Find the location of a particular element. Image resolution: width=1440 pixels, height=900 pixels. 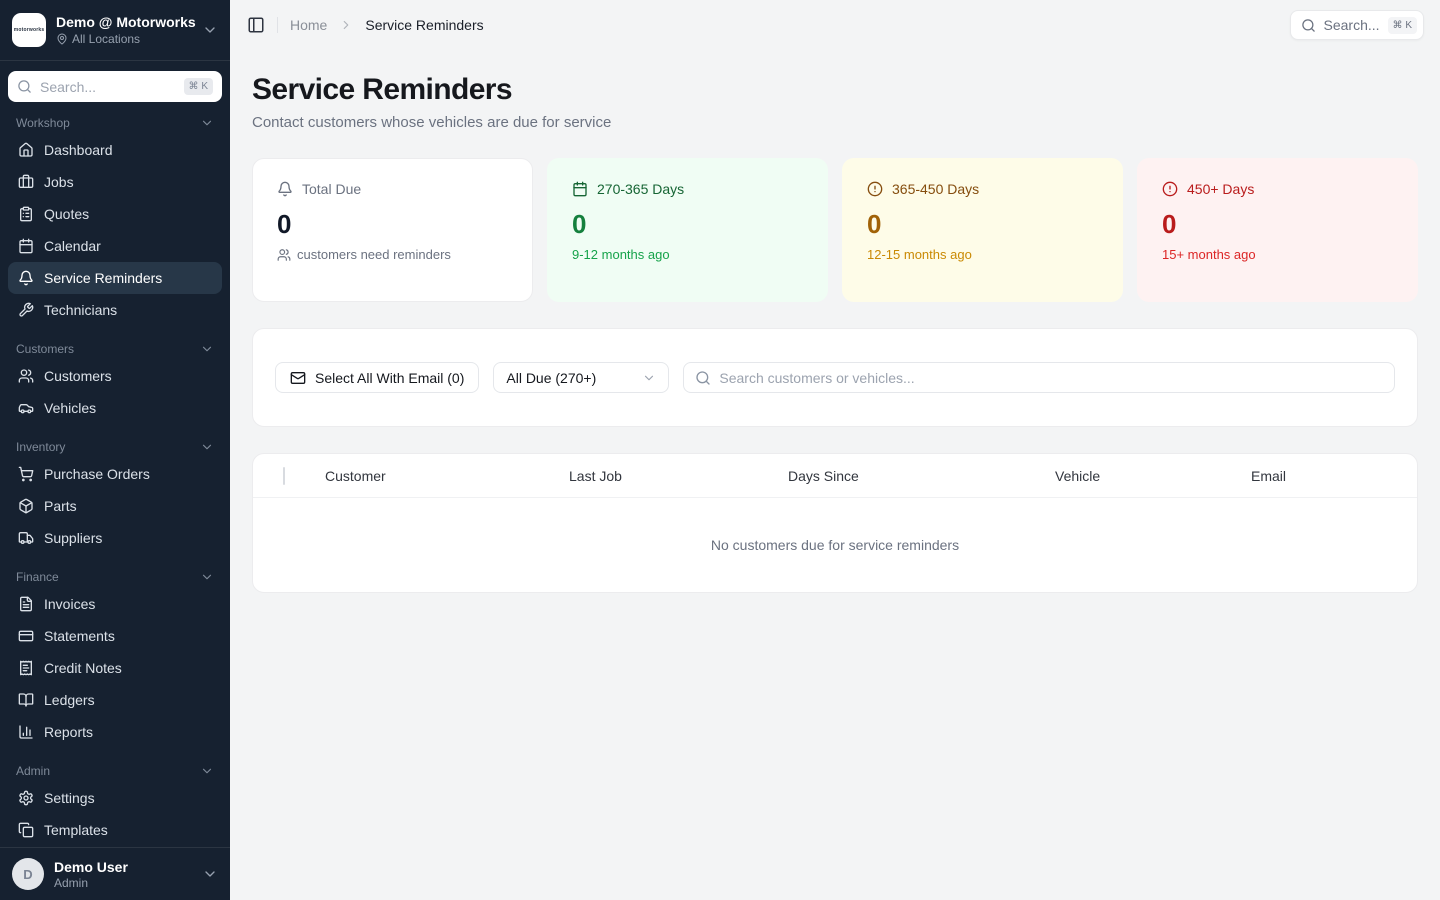

stat-title: Total Due is located at coordinates (332, 189).